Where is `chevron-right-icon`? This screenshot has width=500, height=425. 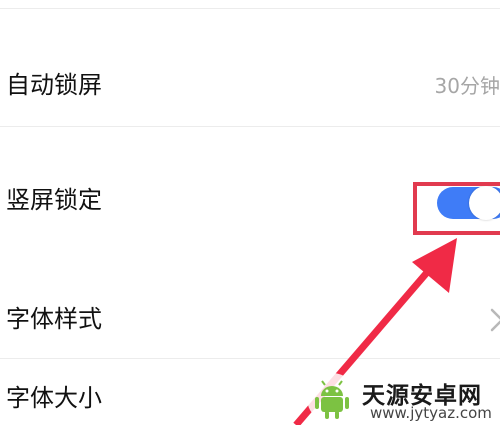
chevron-right-icon is located at coordinates (495, 320).